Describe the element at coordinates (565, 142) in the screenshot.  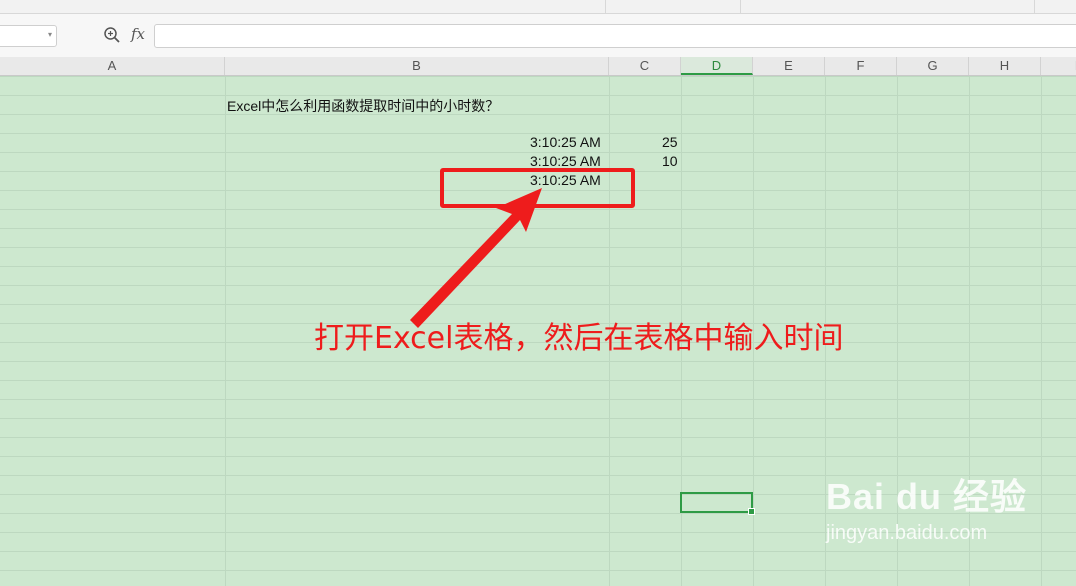
I see `cell-time-1: 3:10:25 AM` at that location.